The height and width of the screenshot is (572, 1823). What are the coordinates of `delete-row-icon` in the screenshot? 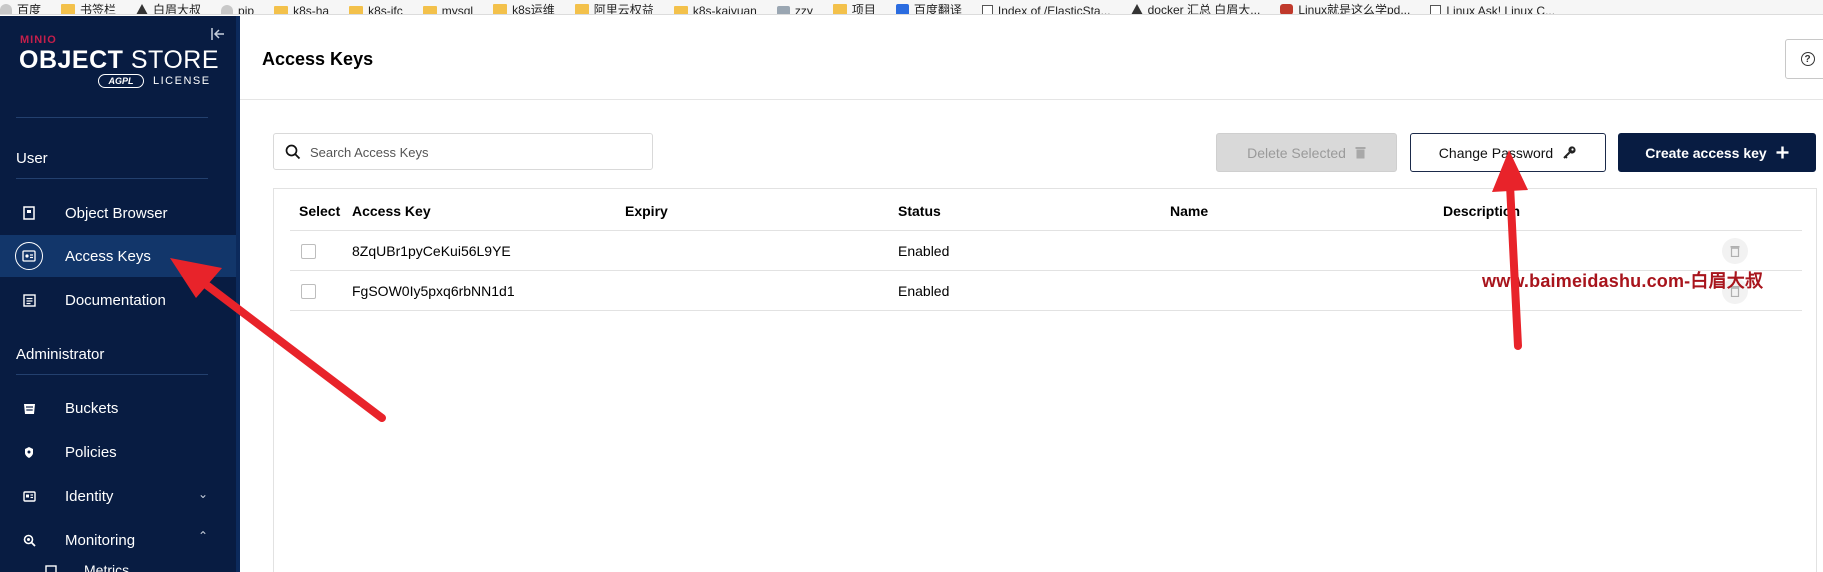 It's located at (1735, 251).